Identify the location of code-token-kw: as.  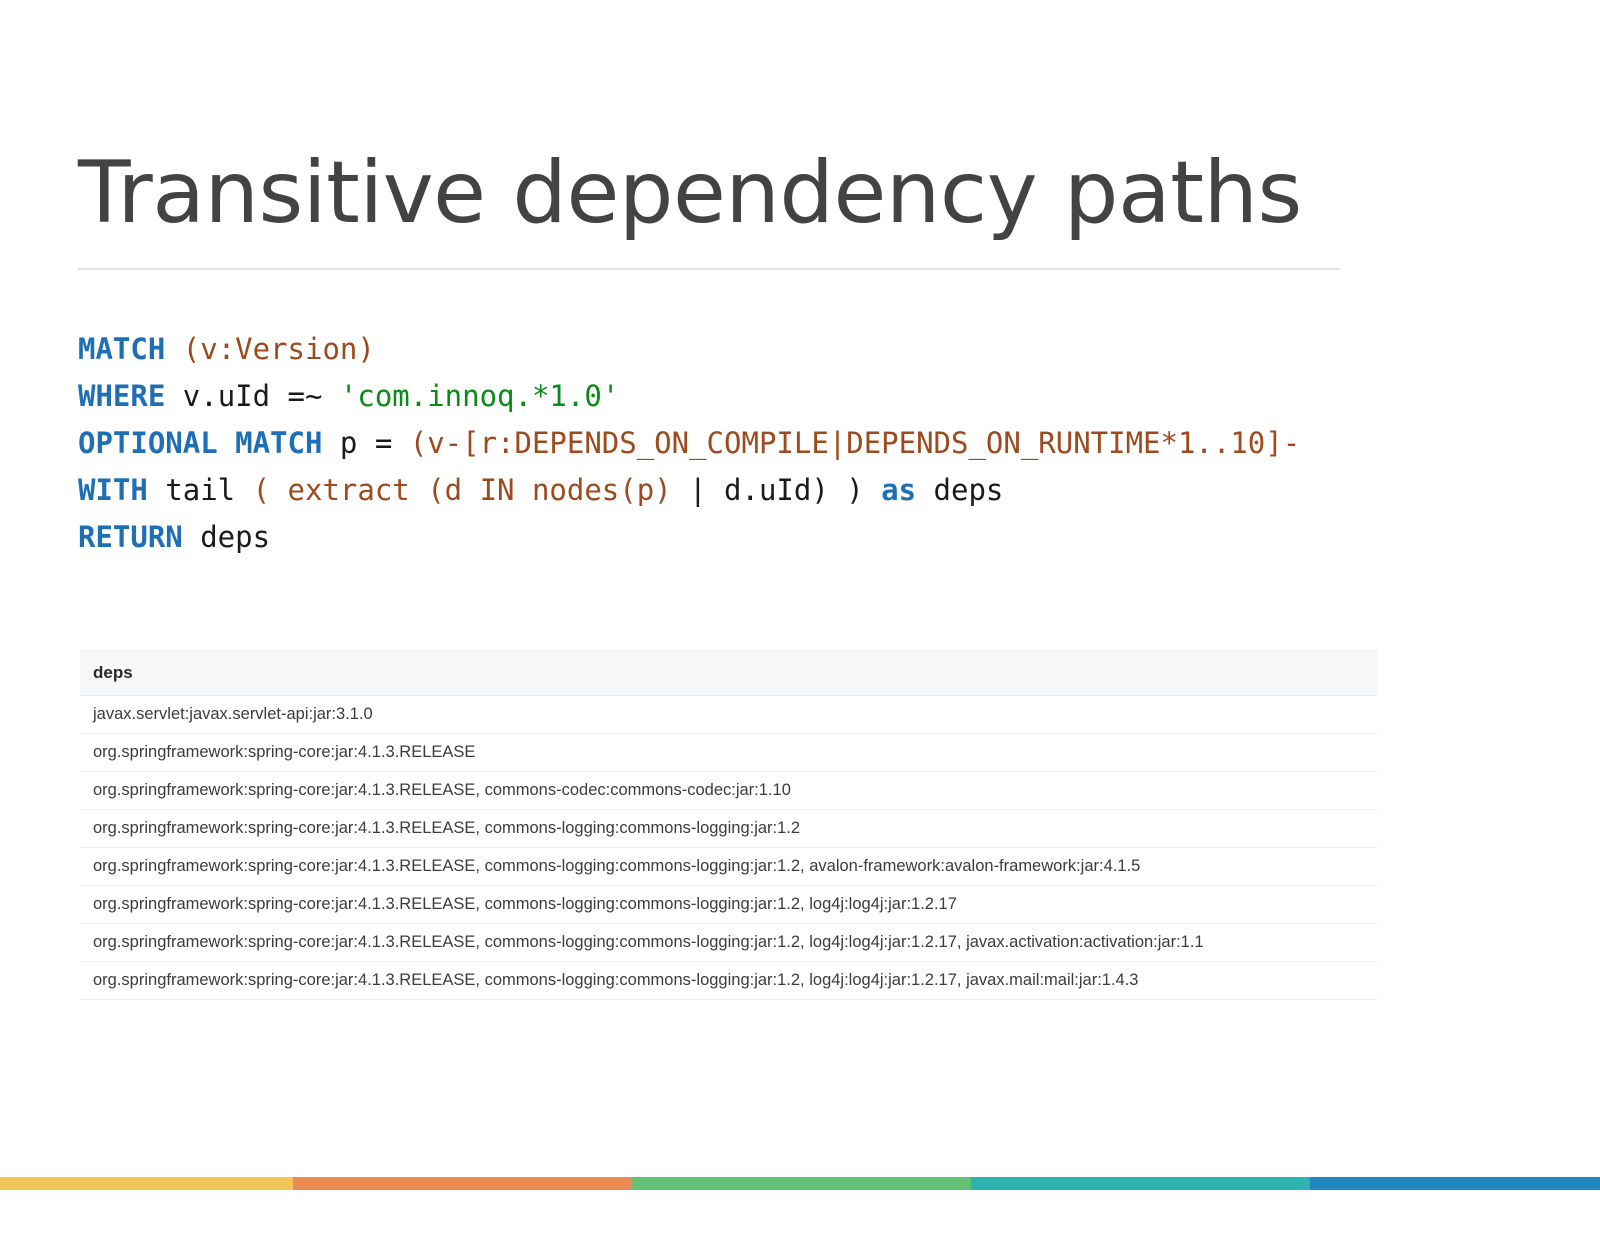
(899, 490).